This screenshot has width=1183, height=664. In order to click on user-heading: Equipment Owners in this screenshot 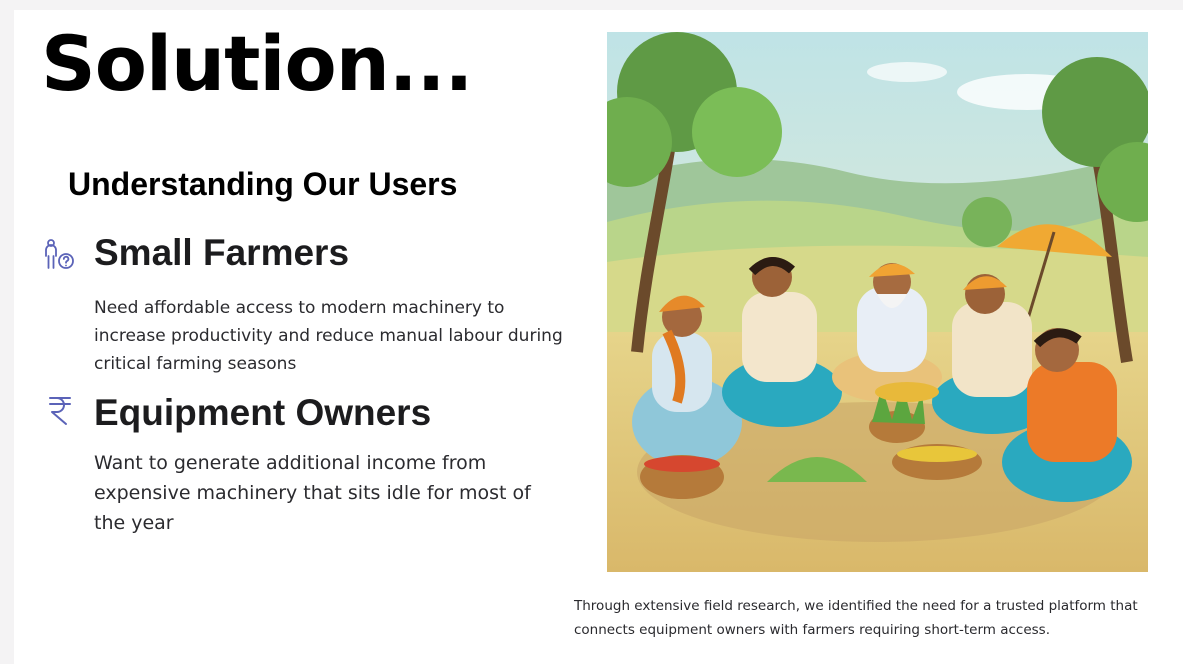, I will do `click(263, 412)`.